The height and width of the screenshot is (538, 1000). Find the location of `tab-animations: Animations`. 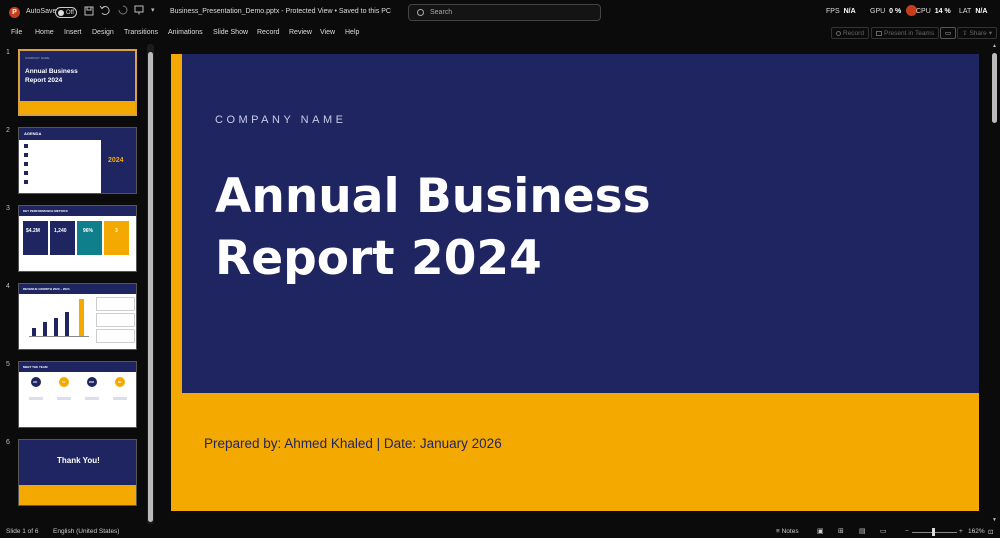

tab-animations: Animations is located at coordinates (185, 32).